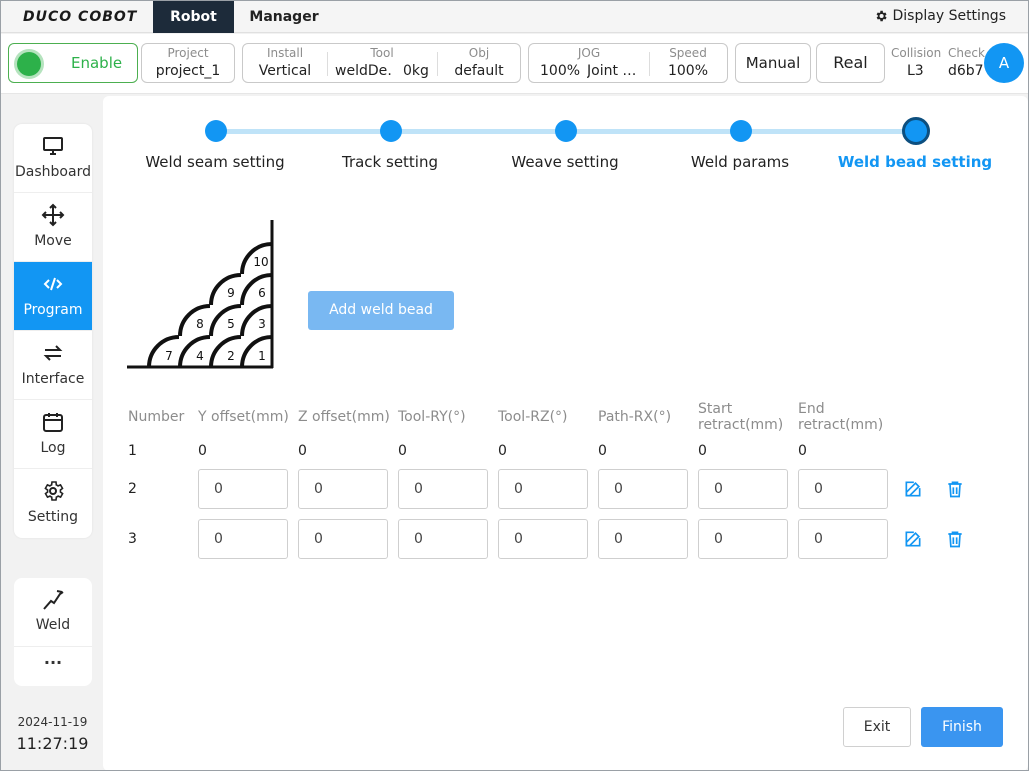  I want to click on plugin-sidebar: Weld ···, so click(53, 632).